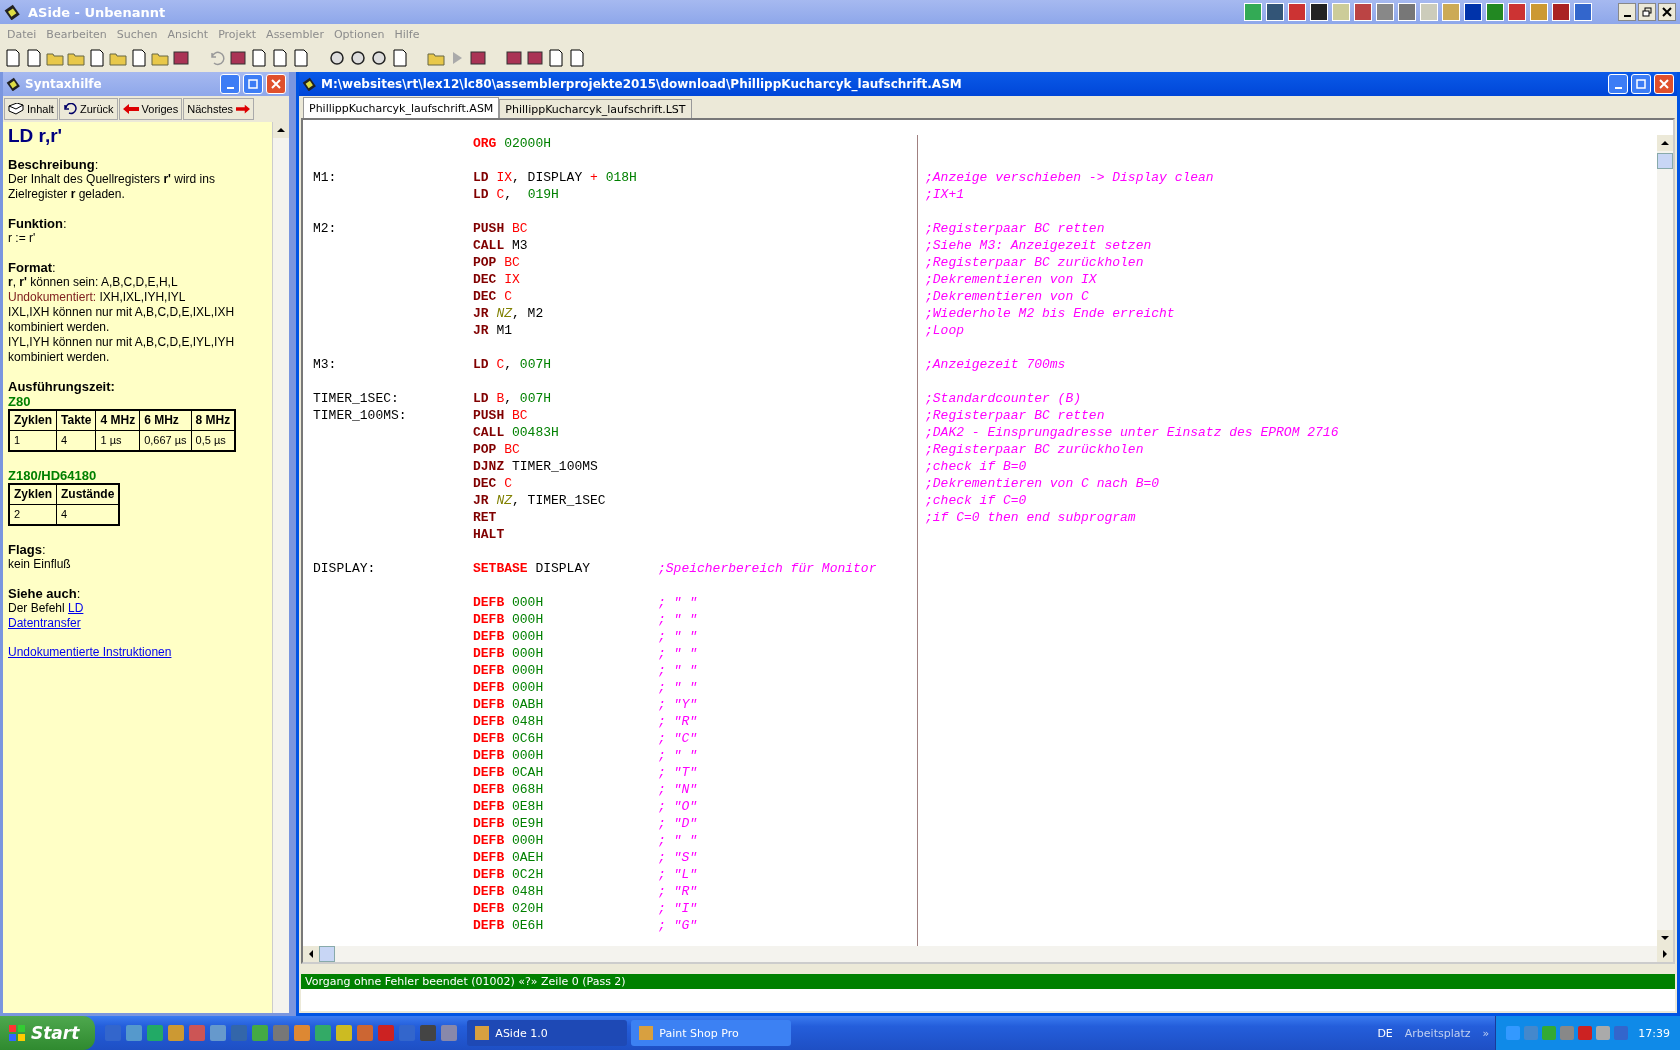 This screenshot has width=1680, height=1050. Describe the element at coordinates (711, 1033) in the screenshot. I see `taskbar-button: Paint Shop Pro` at that location.